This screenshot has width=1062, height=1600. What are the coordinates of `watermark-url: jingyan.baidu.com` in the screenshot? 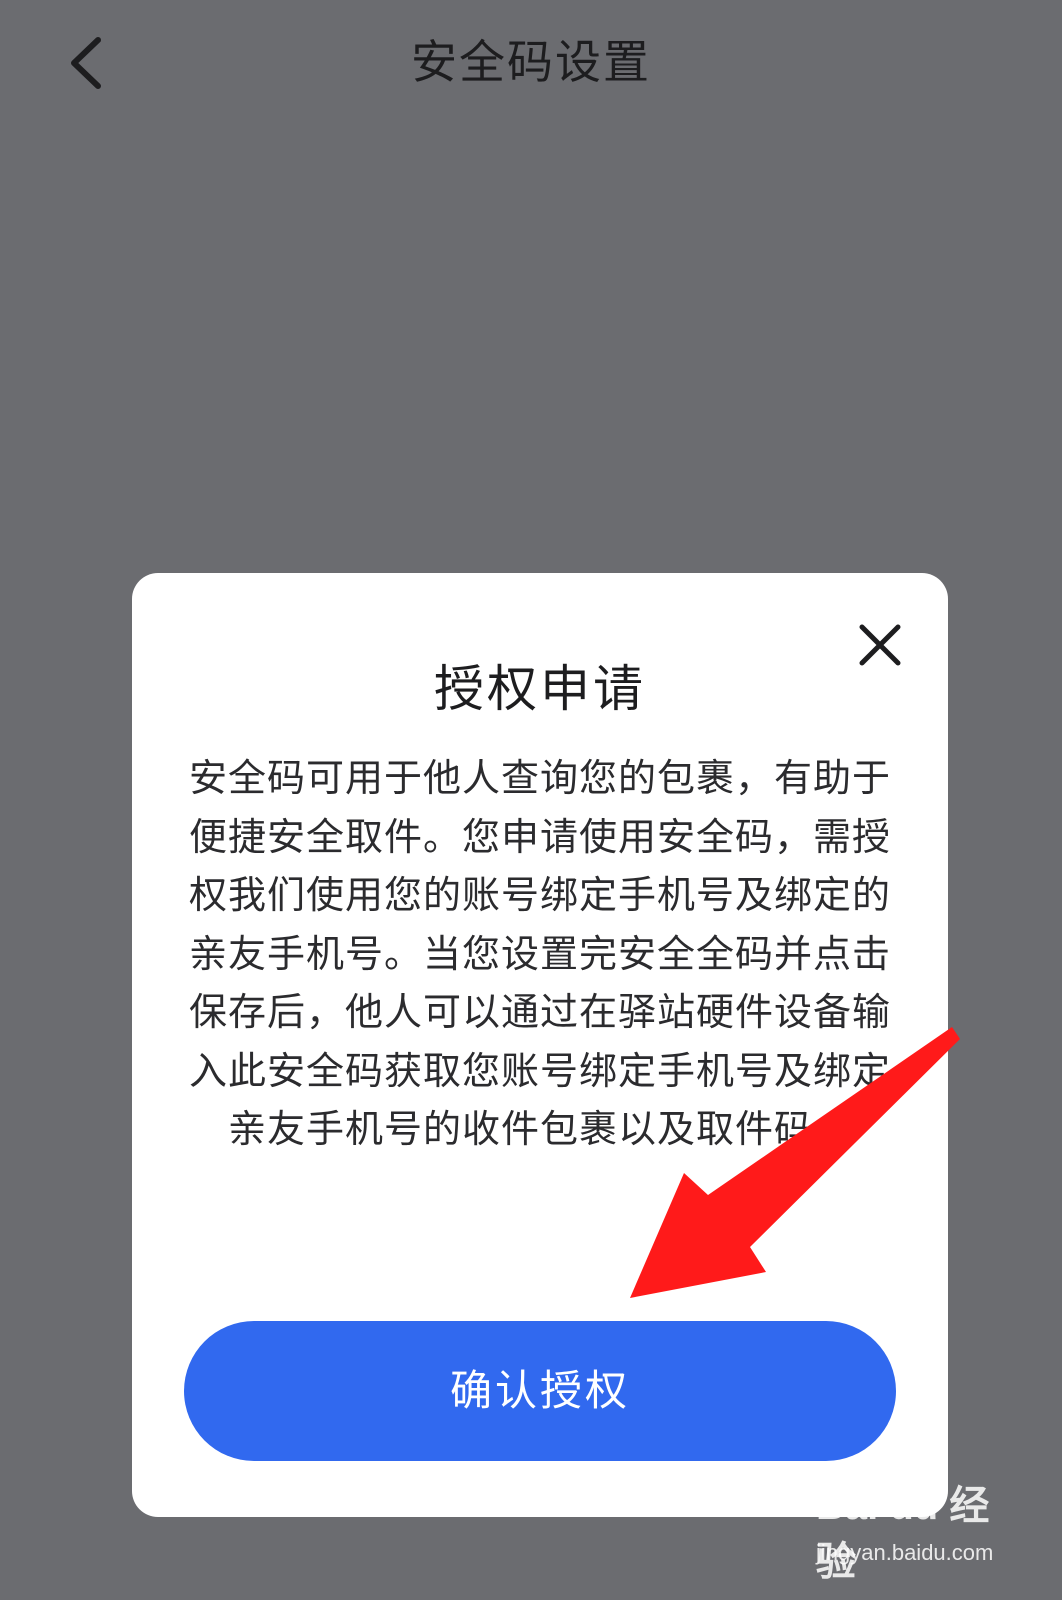 It's located at (905, 1552).